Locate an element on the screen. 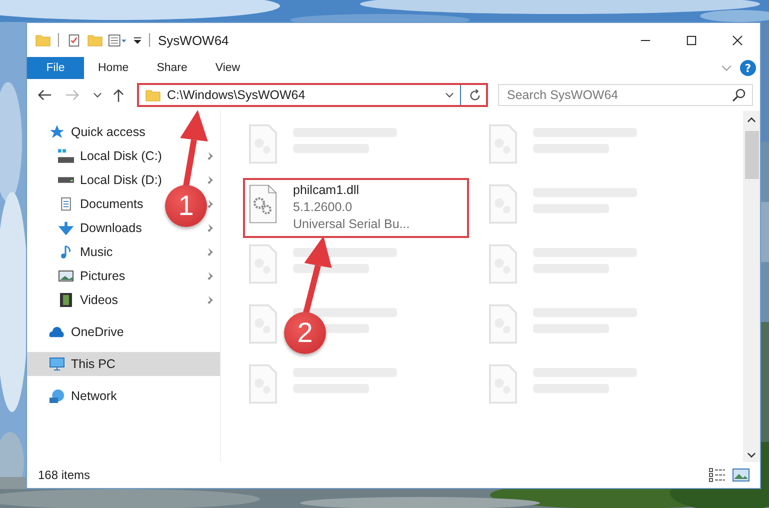 This screenshot has height=508, width=769. film-icon is located at coordinates (66, 300).